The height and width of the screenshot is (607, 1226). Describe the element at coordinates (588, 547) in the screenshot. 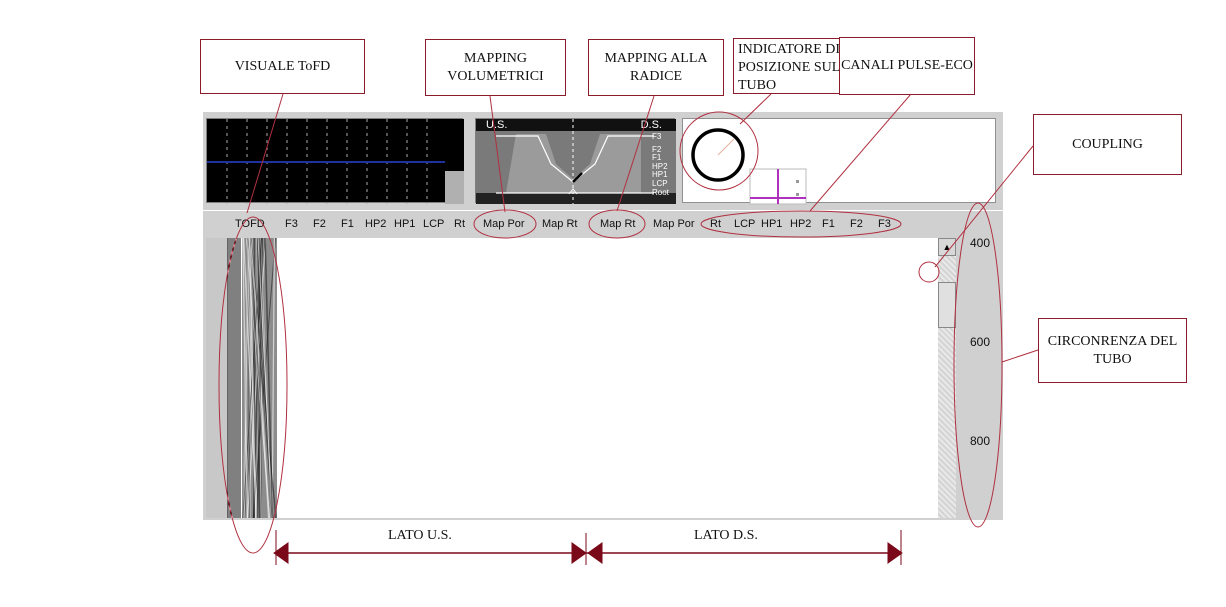

I see `side-arrows` at that location.